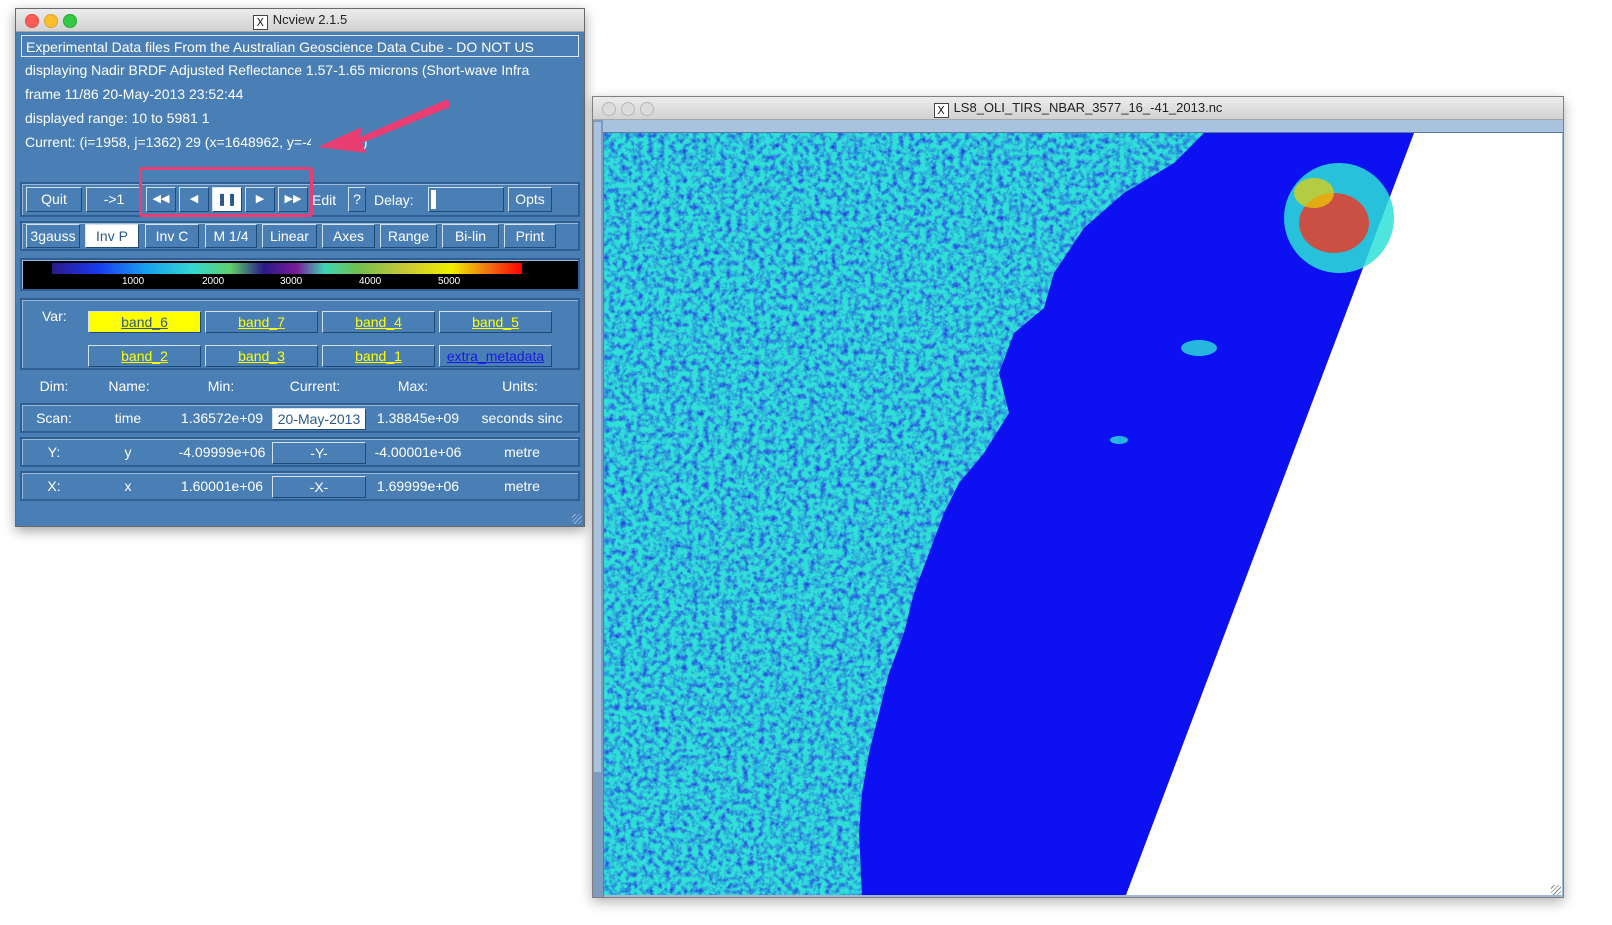 The width and height of the screenshot is (1612, 925). I want to click on edit-button: Edit, so click(324, 200).